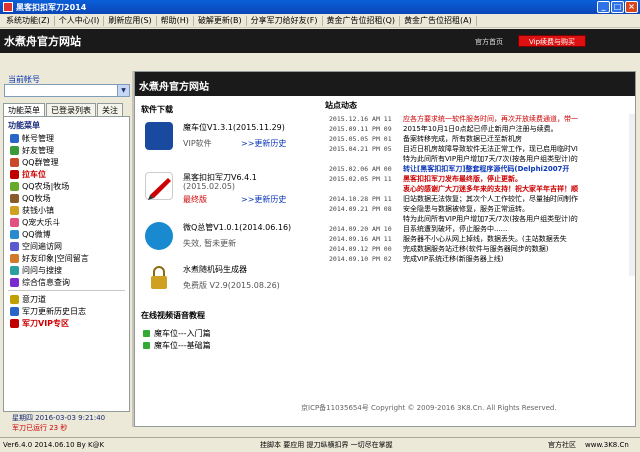 The image size is (640, 452). What do you see at coordinates (360, 149) in the screenshot?
I see `news-time: 2015.04.21 PM 05` at bounding box center [360, 149].